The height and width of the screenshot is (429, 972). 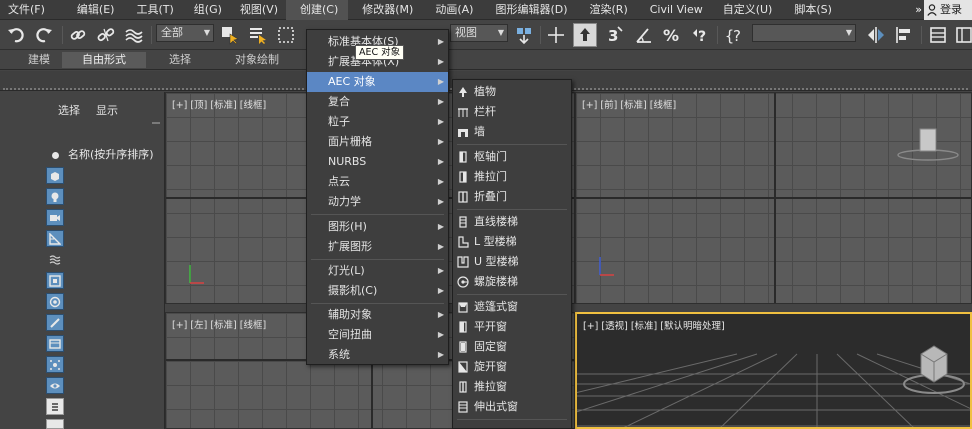 I want to click on aec-item-projected-window: 伸出式窗, so click(x=512, y=407).